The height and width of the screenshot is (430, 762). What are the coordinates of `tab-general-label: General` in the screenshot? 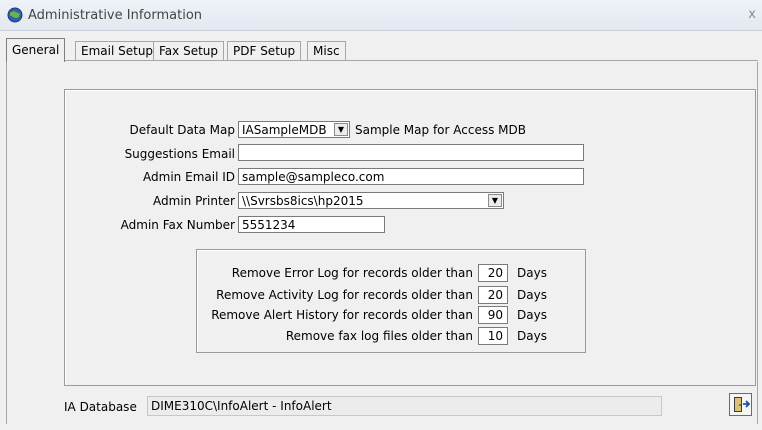 It's located at (36, 50).